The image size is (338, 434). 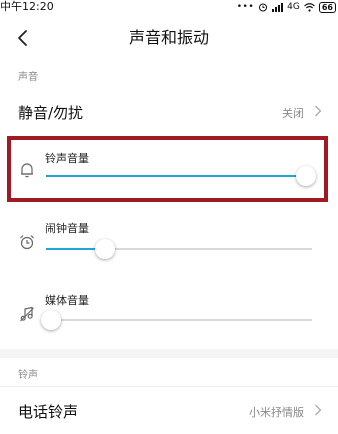 I want to click on alarm-volume-label: 闹钟音量, so click(x=67, y=228).